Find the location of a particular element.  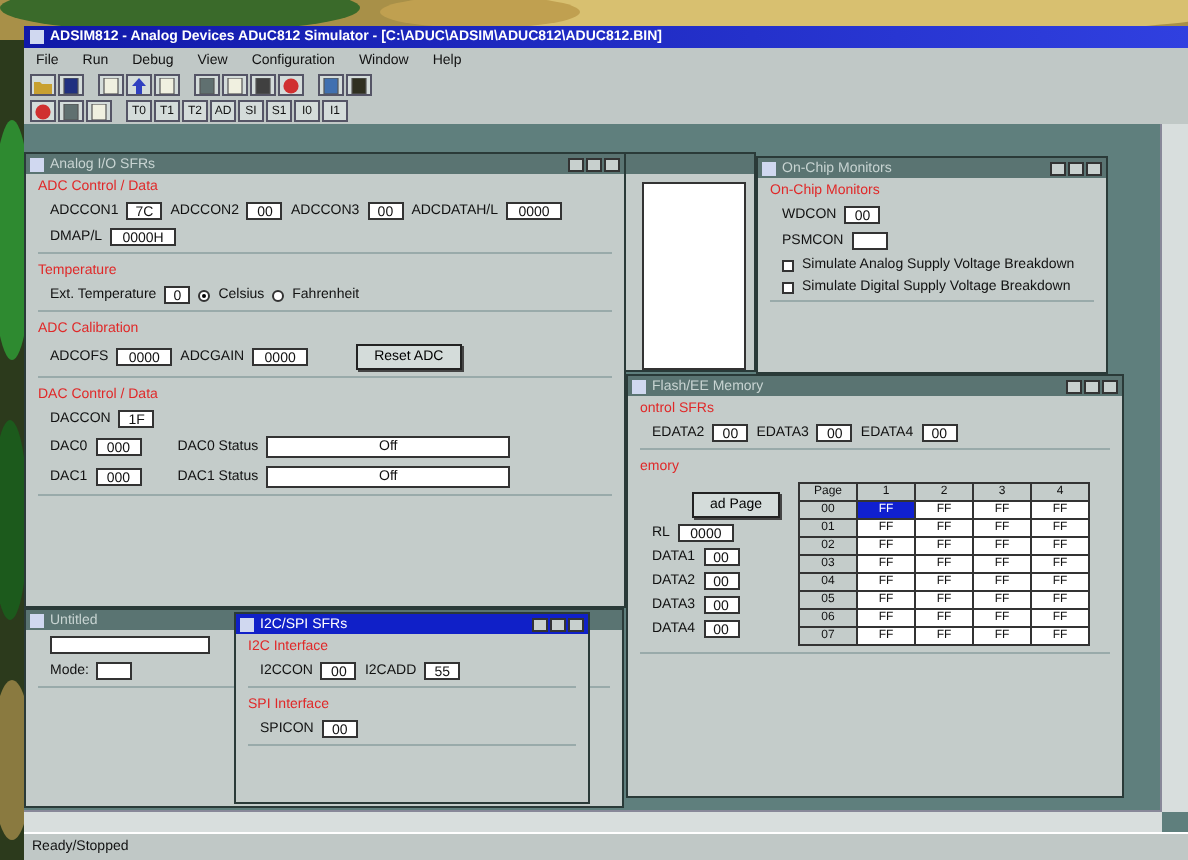

list-box is located at coordinates (694, 276).